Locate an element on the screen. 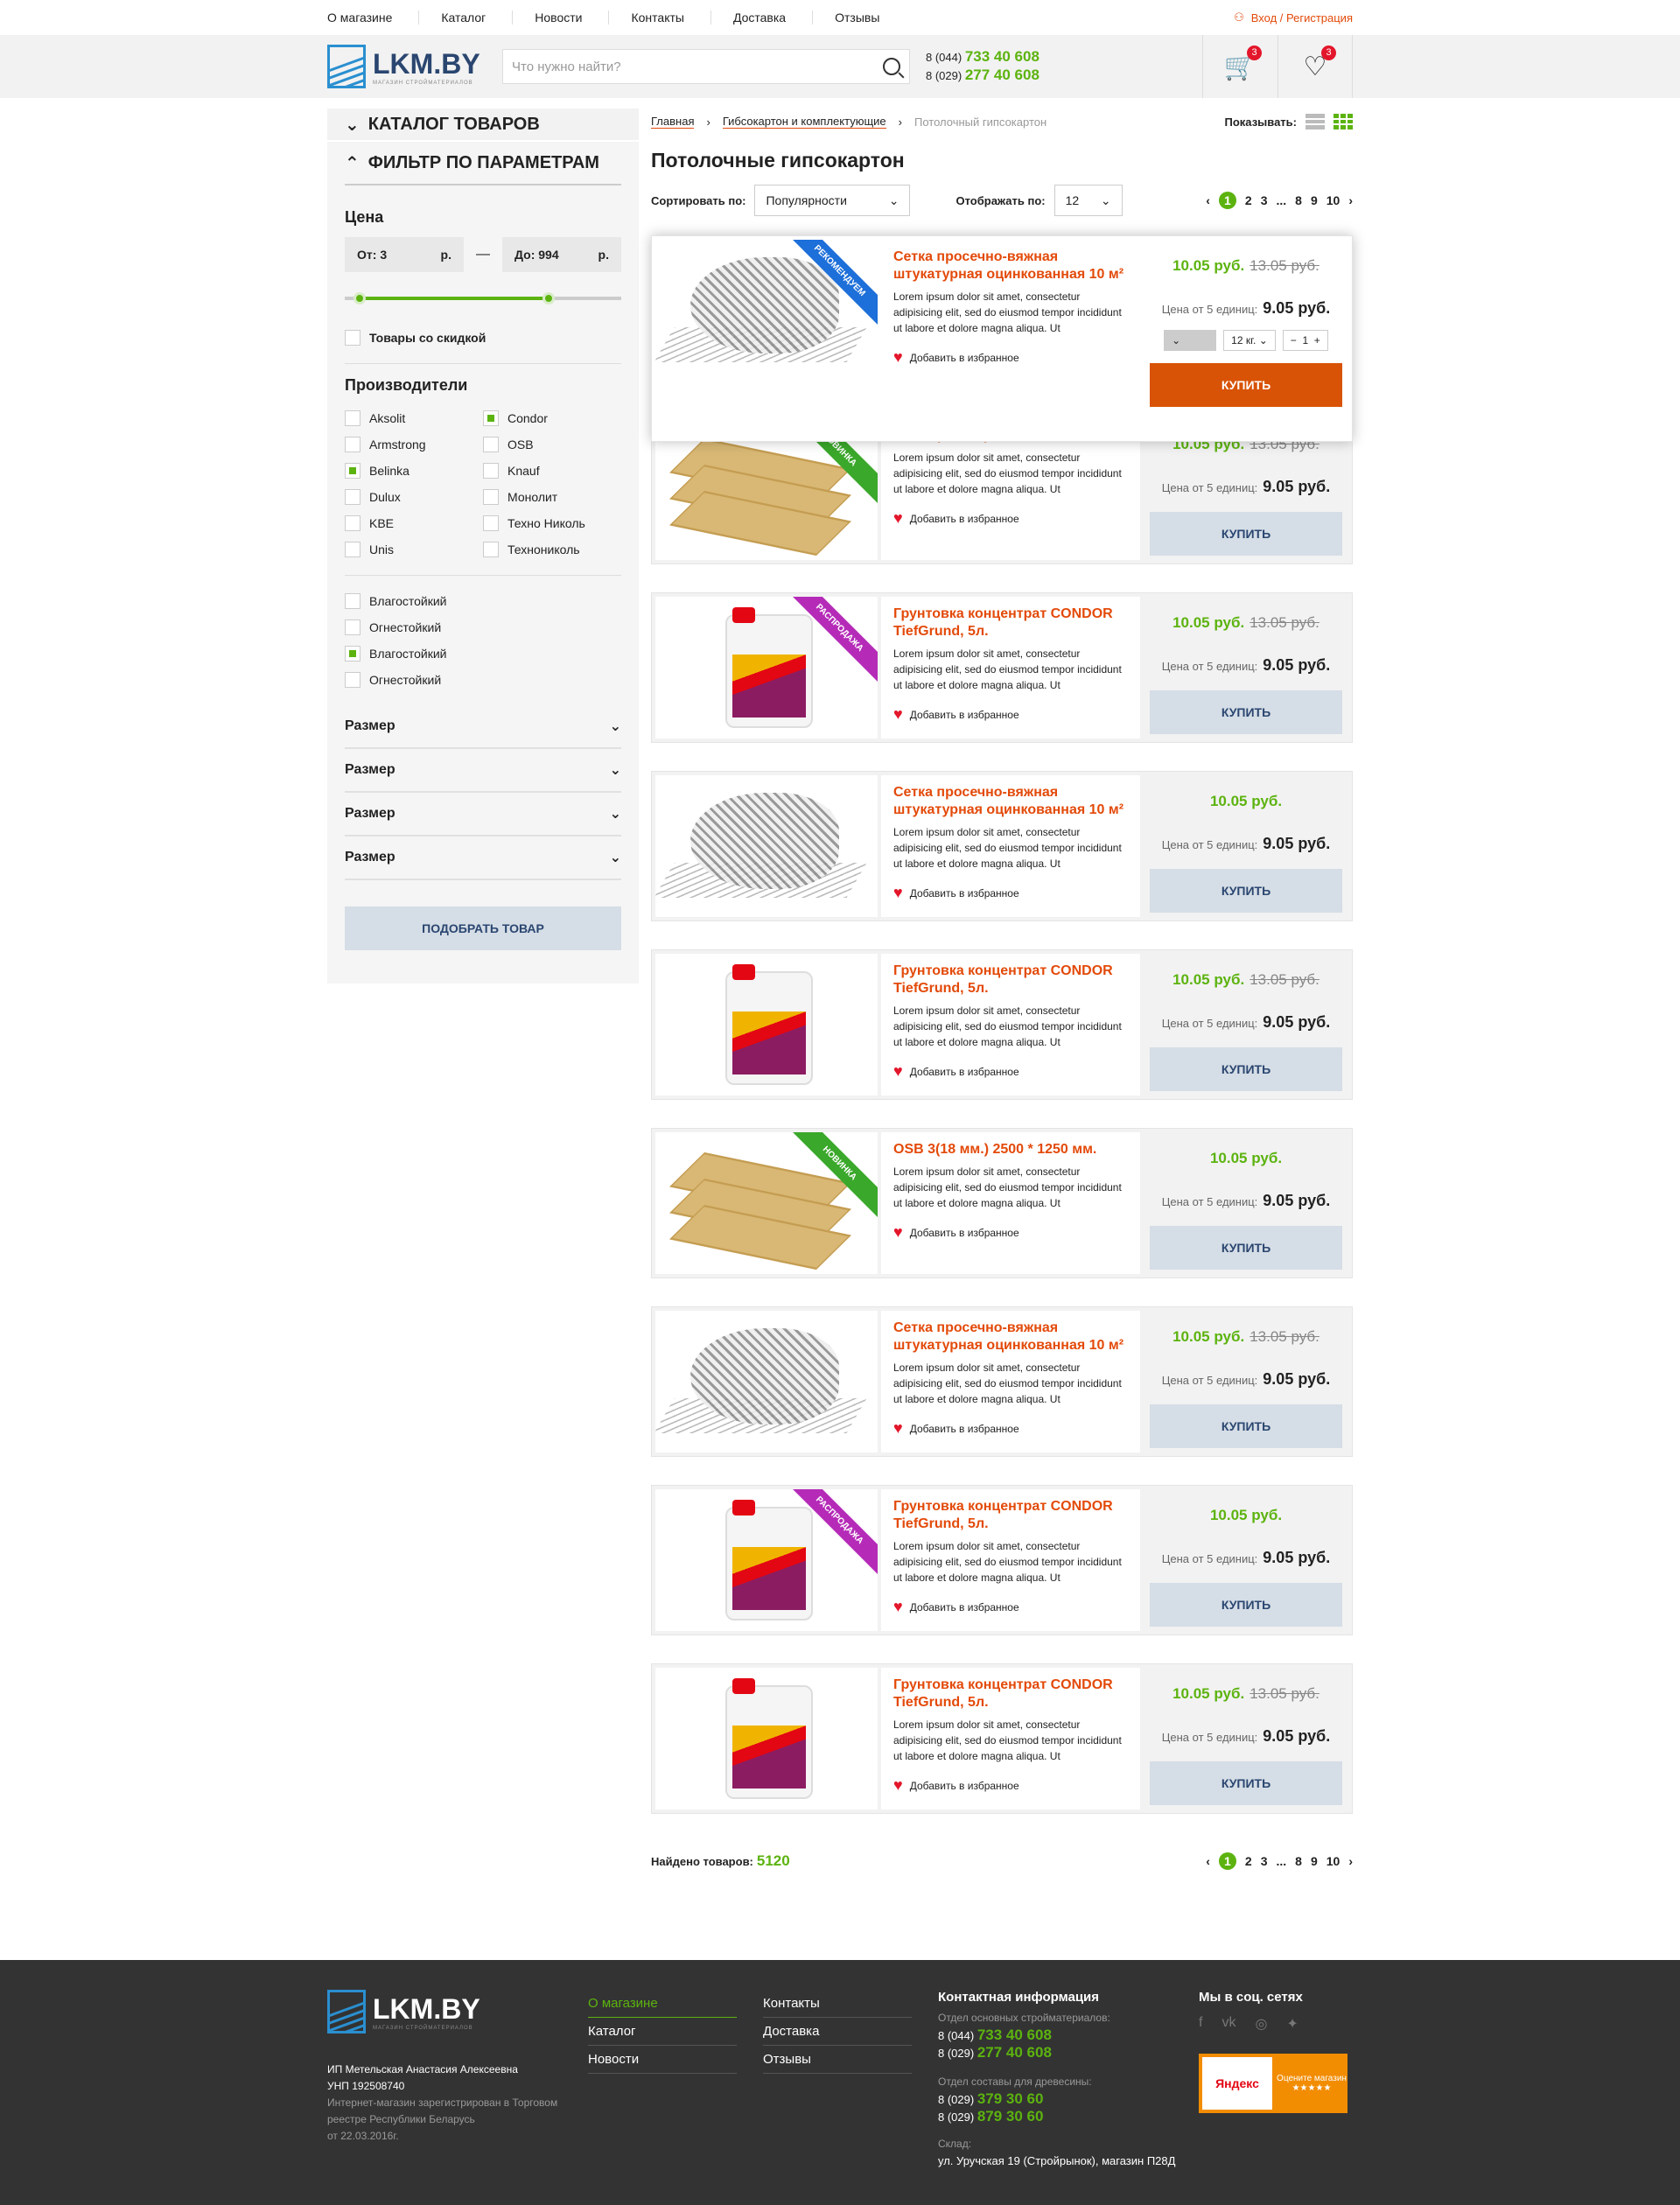  maker-checkbox: Aksolit is located at coordinates (414, 418).